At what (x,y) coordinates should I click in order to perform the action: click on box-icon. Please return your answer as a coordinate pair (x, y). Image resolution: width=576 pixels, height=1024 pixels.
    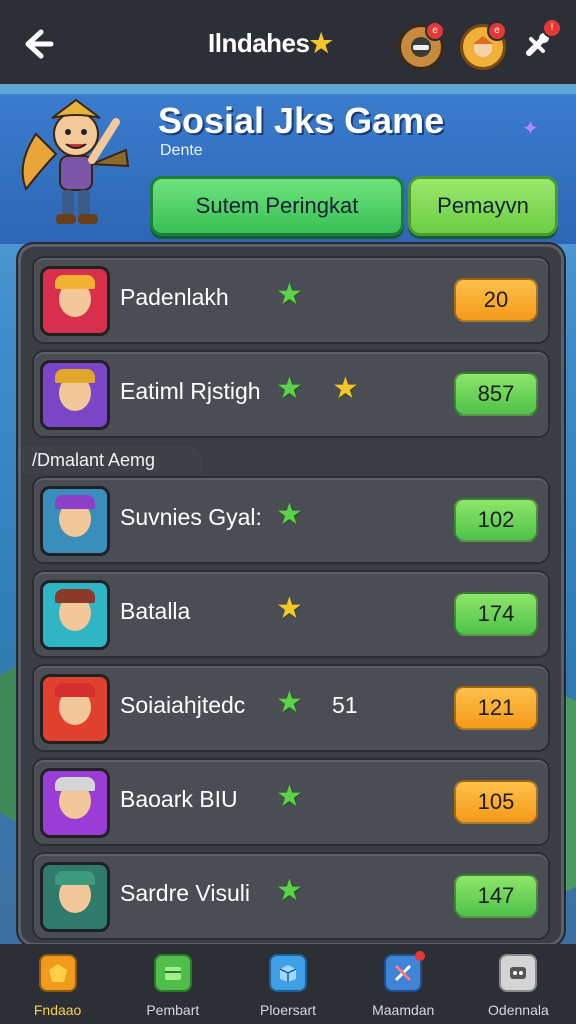
    Looking at the image, I should click on (288, 973).